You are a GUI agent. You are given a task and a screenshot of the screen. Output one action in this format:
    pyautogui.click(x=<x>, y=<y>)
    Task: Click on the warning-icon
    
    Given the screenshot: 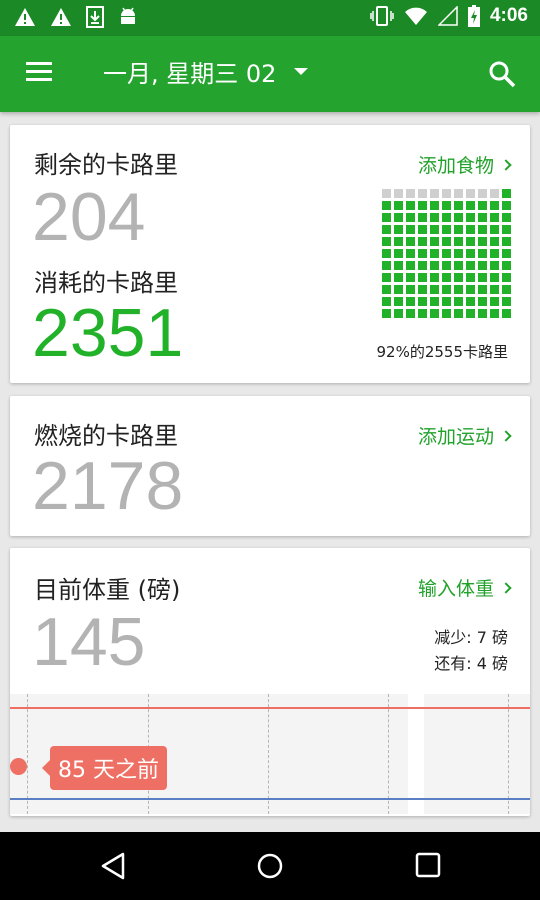 What is the action you would take?
    pyautogui.click(x=61, y=17)
    